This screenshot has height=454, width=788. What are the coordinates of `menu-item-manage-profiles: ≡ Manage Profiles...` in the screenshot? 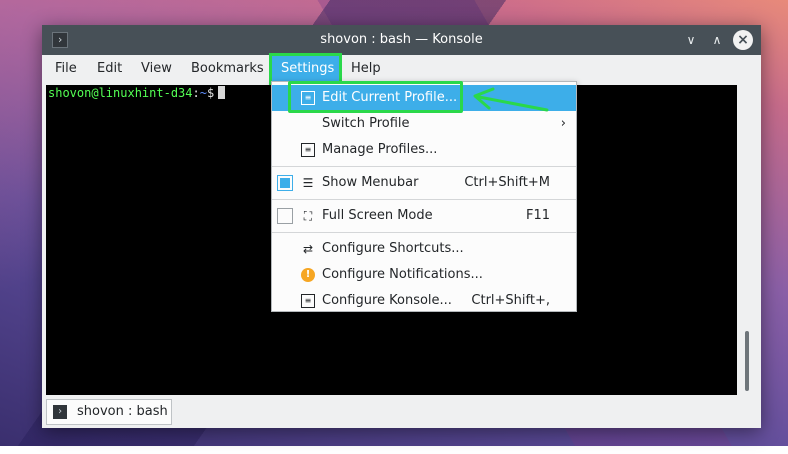 It's located at (424, 150).